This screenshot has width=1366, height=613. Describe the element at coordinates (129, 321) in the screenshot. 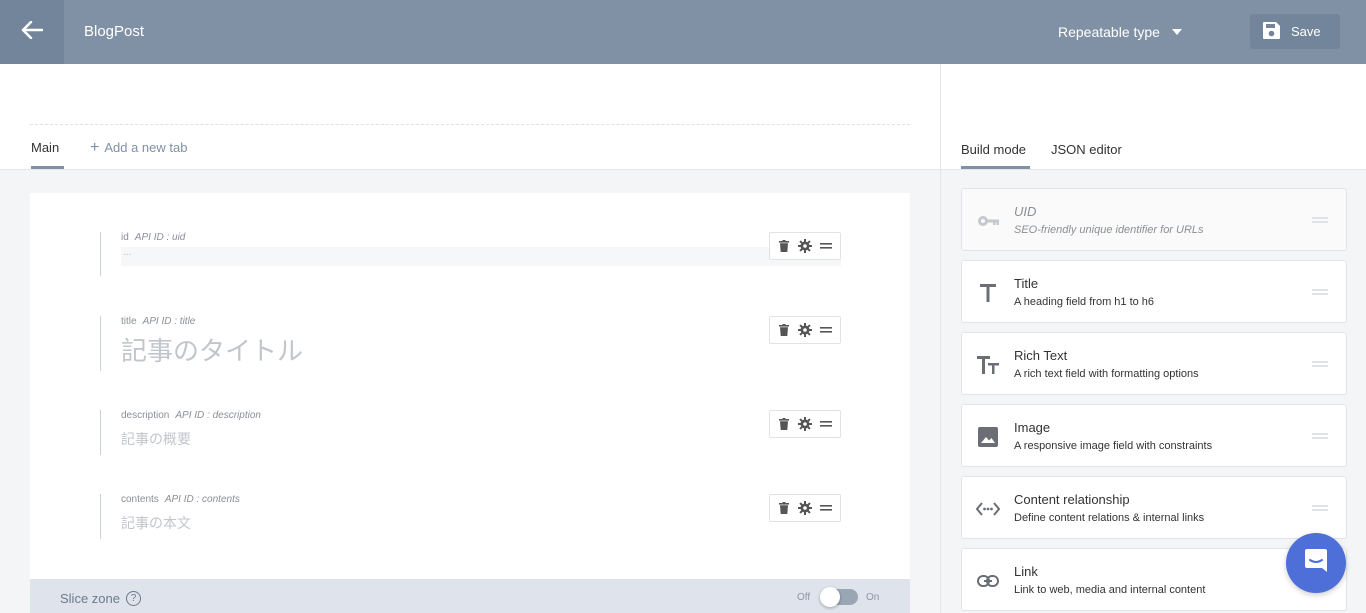

I see `field-name: title` at that location.